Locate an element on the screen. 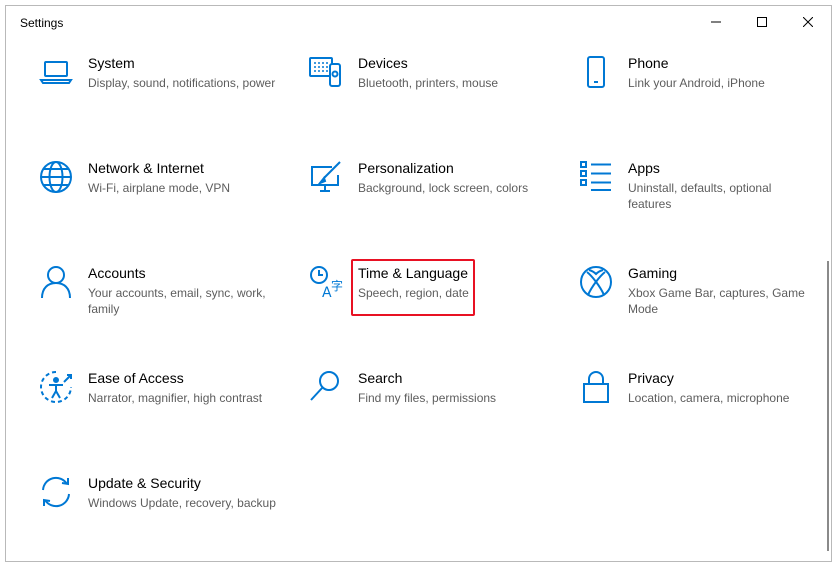  globe-icon is located at coordinates (56, 177).